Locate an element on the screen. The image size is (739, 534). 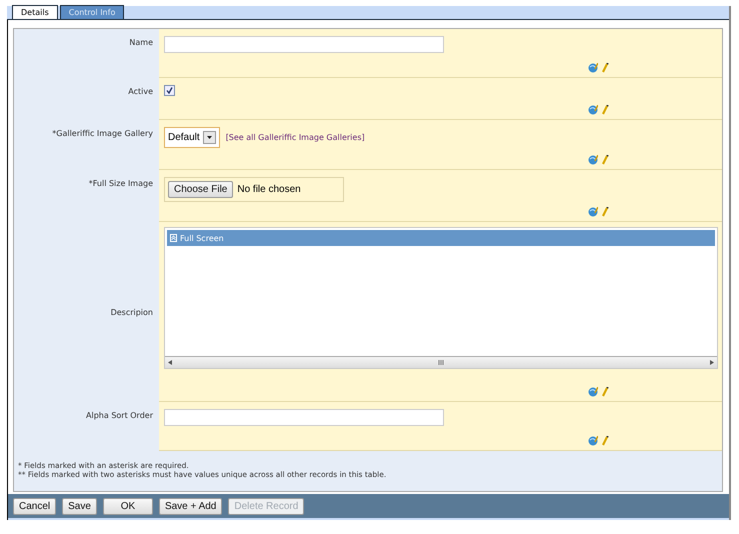
horizontal-scrollbar is located at coordinates (441, 362).